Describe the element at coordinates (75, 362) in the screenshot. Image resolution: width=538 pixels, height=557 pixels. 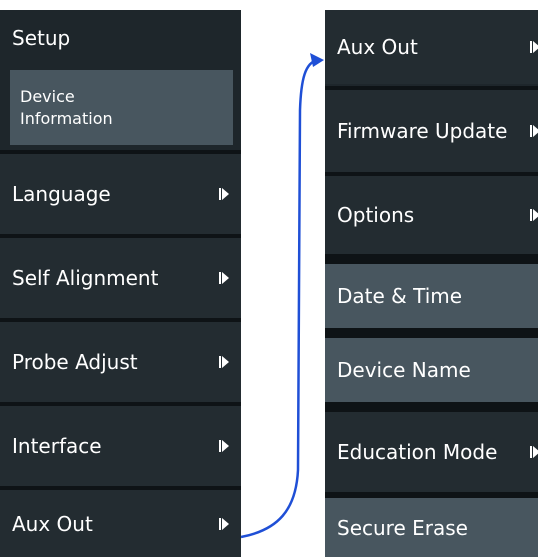
I see `menu-item-label: Probe Adjust` at that location.